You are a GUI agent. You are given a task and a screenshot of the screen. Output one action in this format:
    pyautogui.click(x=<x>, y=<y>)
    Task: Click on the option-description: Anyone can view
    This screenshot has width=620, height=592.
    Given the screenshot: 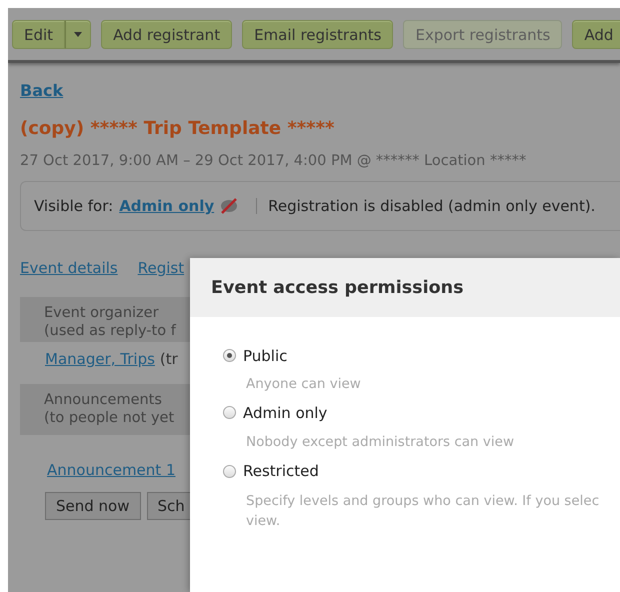 What is the action you would take?
    pyautogui.click(x=303, y=384)
    